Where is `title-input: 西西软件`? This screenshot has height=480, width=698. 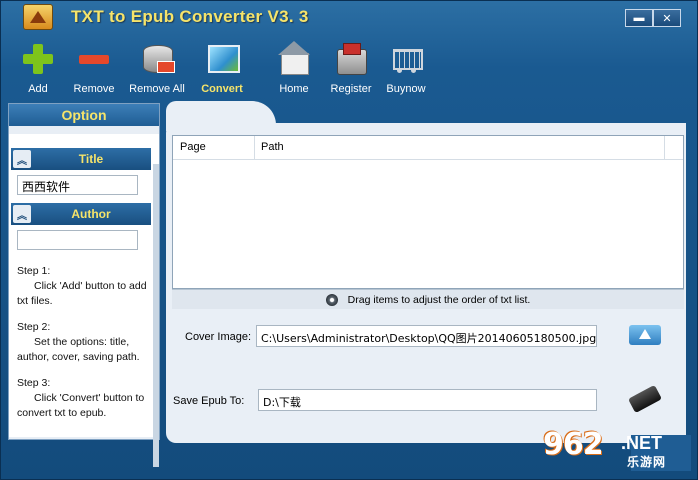 title-input: 西西软件 is located at coordinates (77, 185).